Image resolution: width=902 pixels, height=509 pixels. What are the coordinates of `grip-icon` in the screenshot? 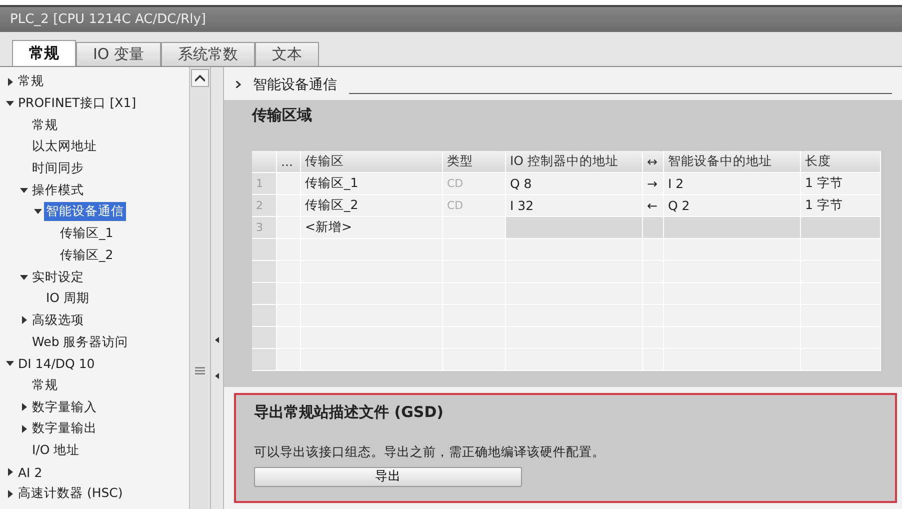 It's located at (200, 371).